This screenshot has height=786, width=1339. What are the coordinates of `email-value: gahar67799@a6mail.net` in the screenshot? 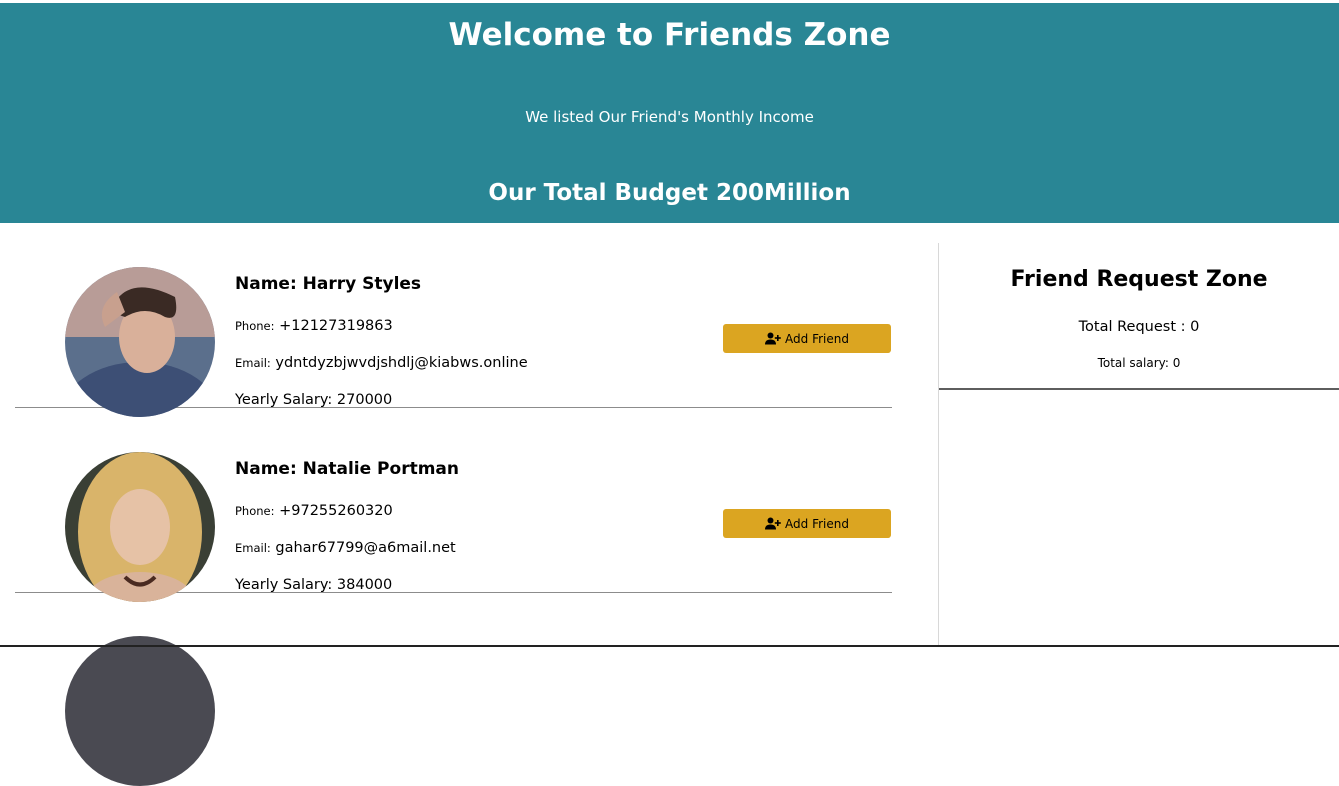 It's located at (365, 548).